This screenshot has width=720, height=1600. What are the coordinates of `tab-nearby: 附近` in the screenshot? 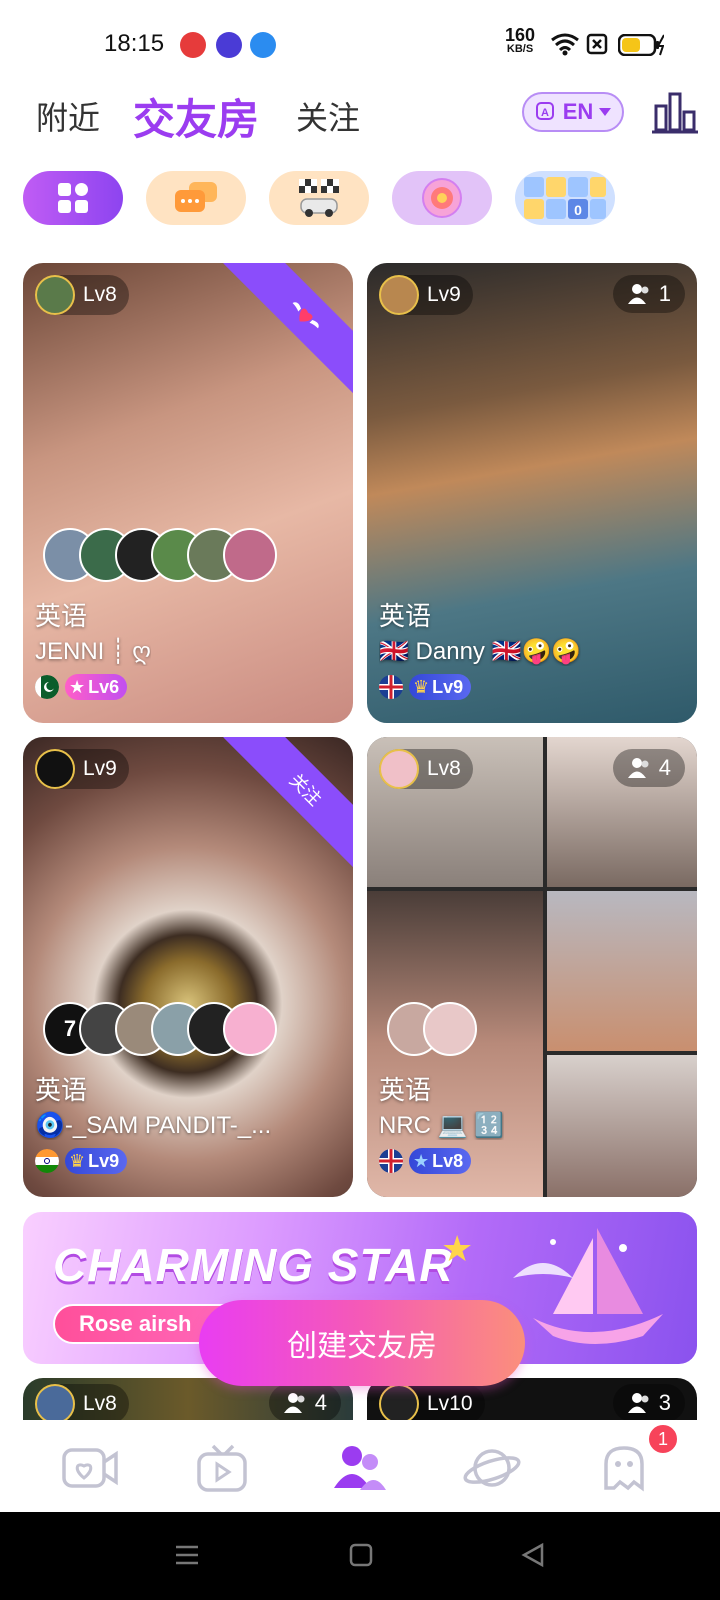 It's located at (68, 116).